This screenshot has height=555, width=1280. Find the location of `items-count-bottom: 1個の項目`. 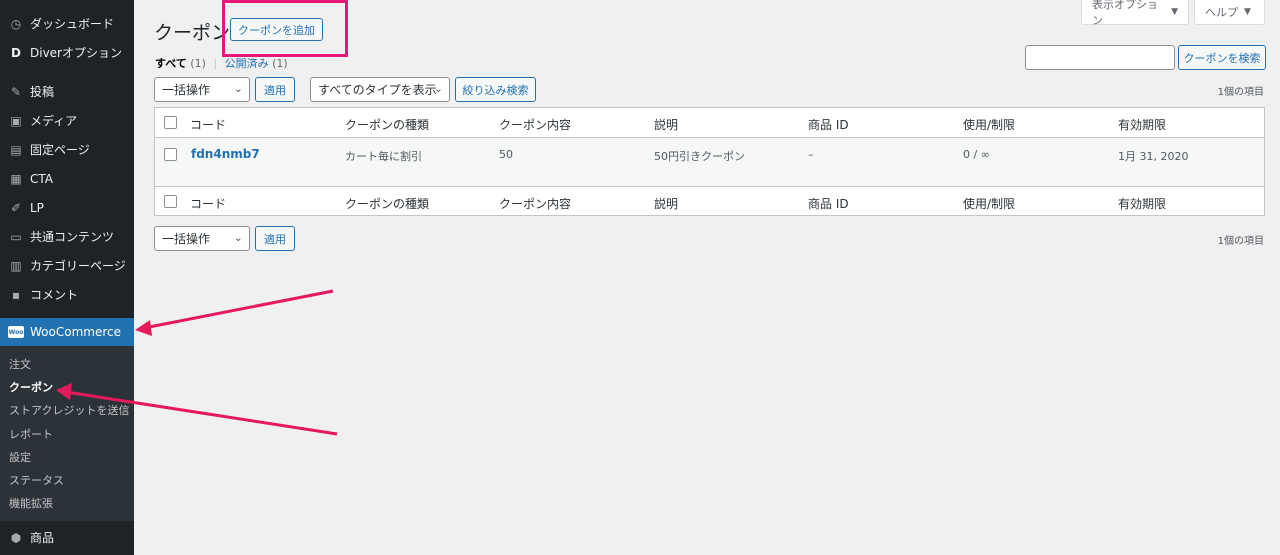

items-count-bottom: 1個の項目 is located at coordinates (1240, 241).